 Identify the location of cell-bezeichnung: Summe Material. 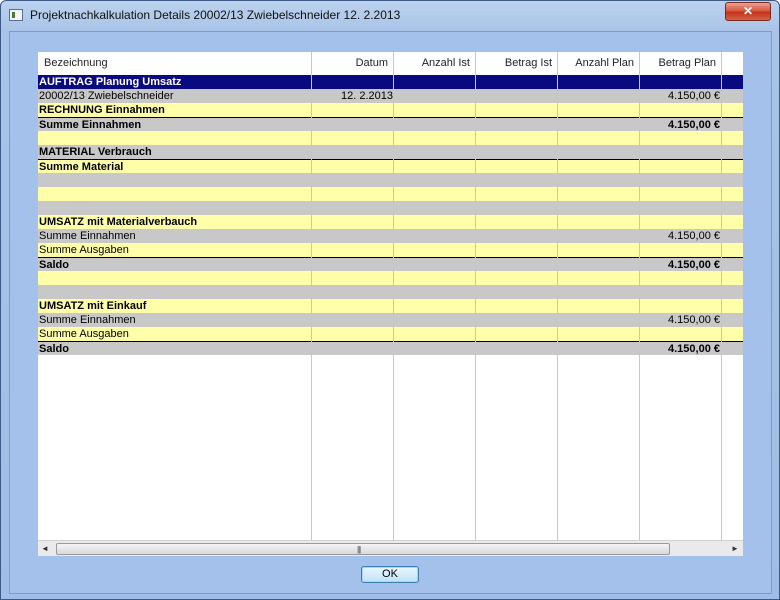
(81, 167).